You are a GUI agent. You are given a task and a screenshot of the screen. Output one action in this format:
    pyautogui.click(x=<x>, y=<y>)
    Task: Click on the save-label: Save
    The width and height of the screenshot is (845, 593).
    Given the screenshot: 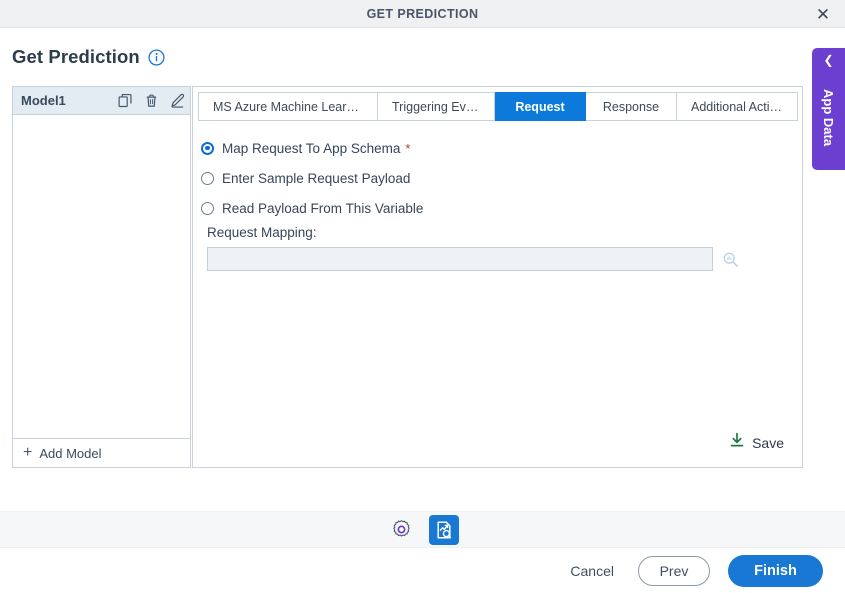 What is the action you would take?
    pyautogui.click(x=768, y=442)
    